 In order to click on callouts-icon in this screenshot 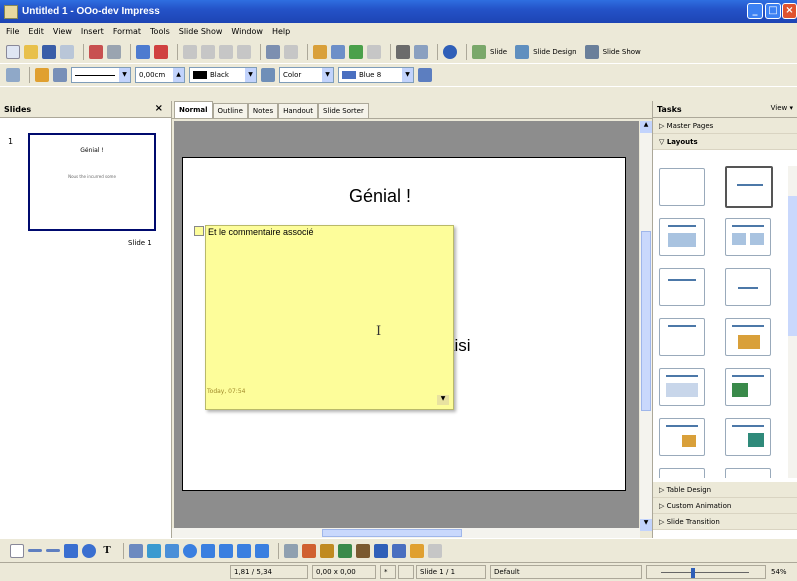, I will do `click(244, 550)`.